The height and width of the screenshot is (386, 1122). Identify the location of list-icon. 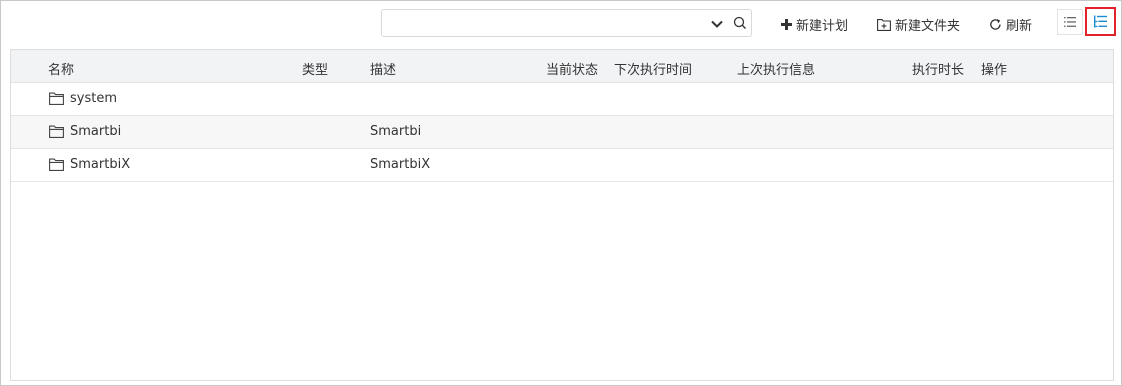
(1070, 22).